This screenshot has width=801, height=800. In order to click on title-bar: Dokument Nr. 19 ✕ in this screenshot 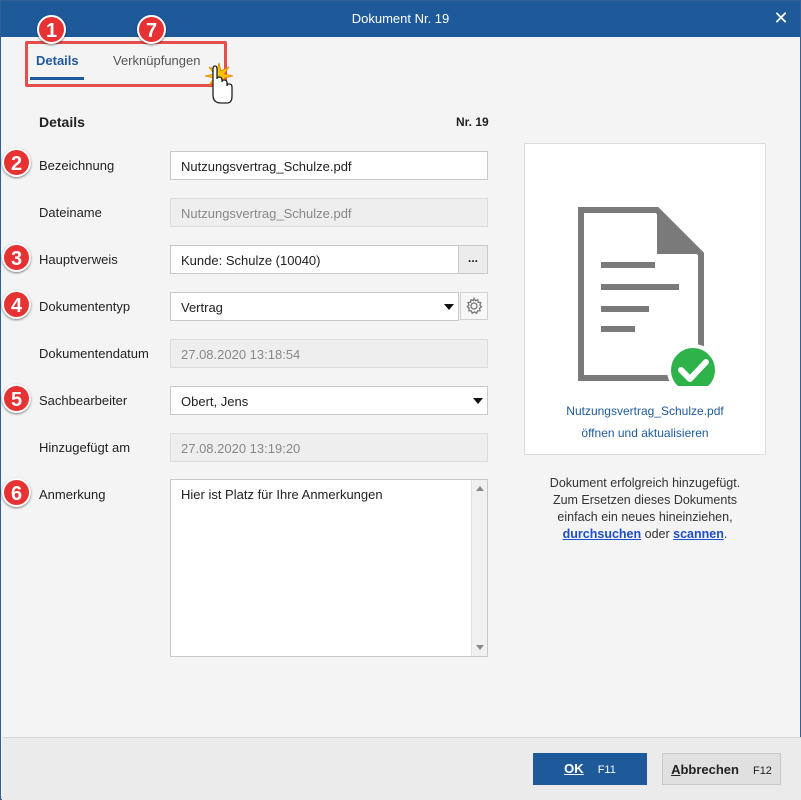, I will do `click(400, 19)`.